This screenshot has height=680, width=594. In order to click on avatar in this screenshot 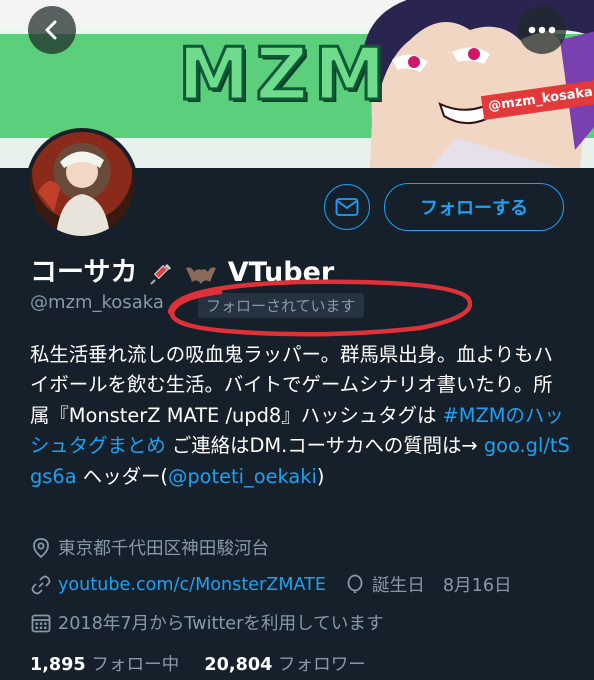, I will do `click(82, 184)`.